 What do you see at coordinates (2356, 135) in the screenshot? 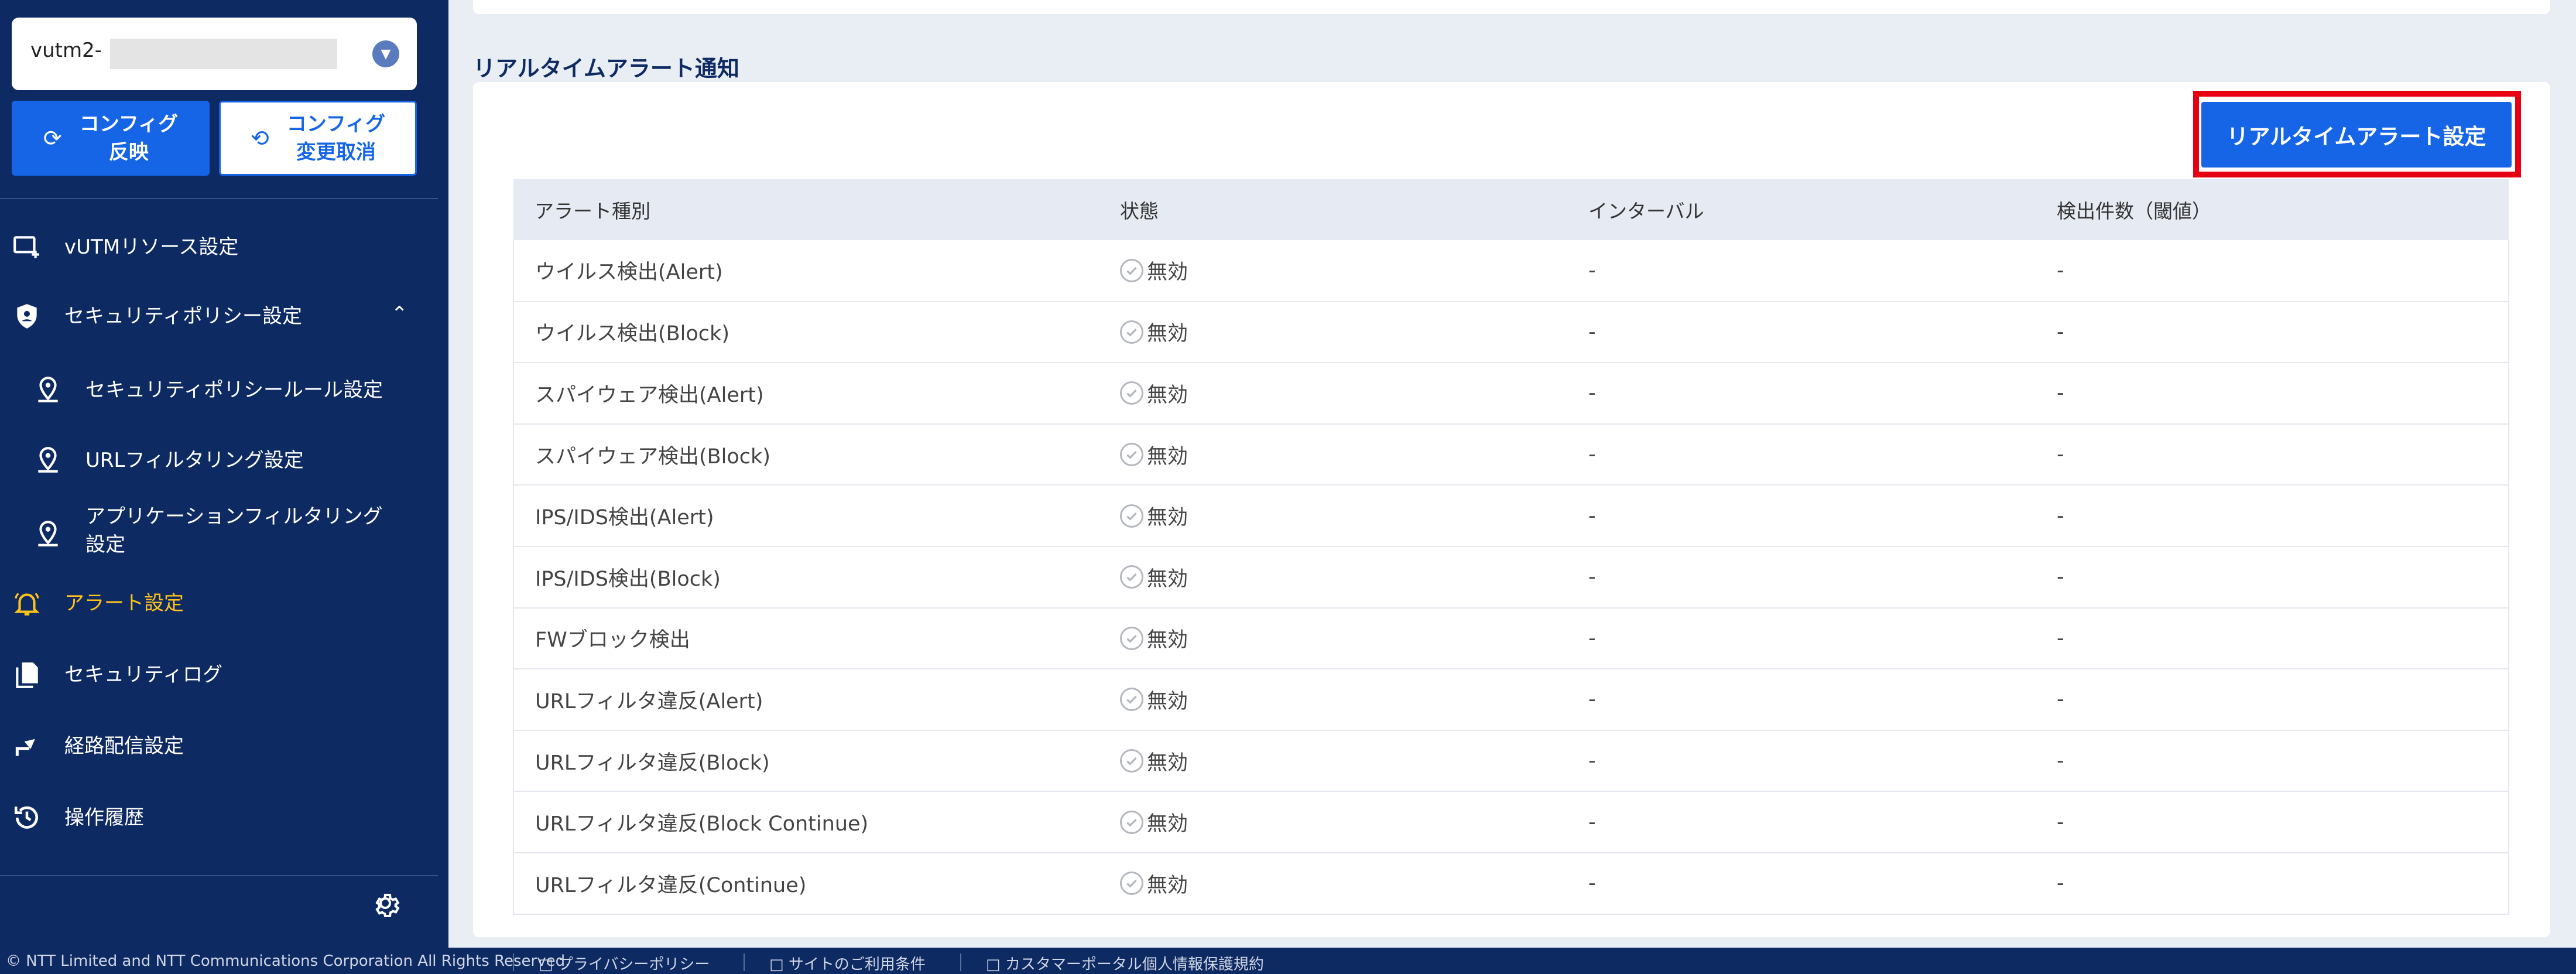
I see `realtime-alert-settings-button: リアルタイムアラート設定` at bounding box center [2356, 135].